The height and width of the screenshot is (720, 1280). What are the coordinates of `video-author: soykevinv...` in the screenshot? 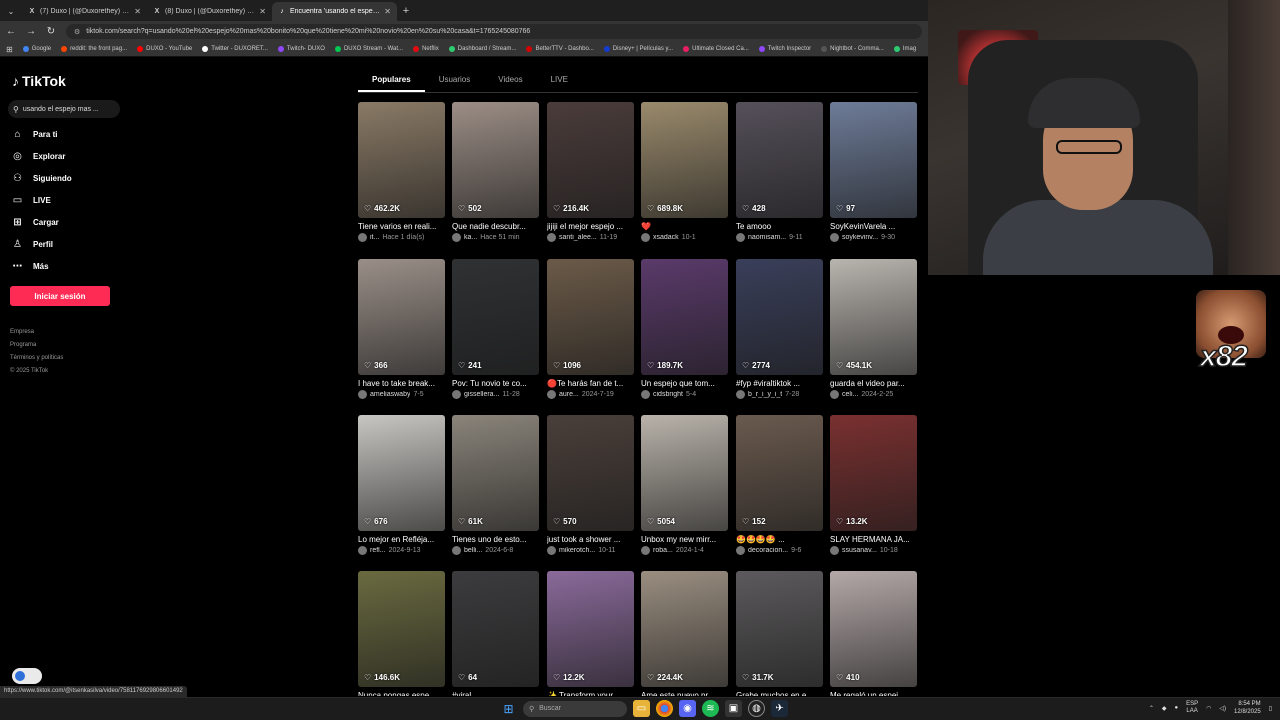 It's located at (860, 237).